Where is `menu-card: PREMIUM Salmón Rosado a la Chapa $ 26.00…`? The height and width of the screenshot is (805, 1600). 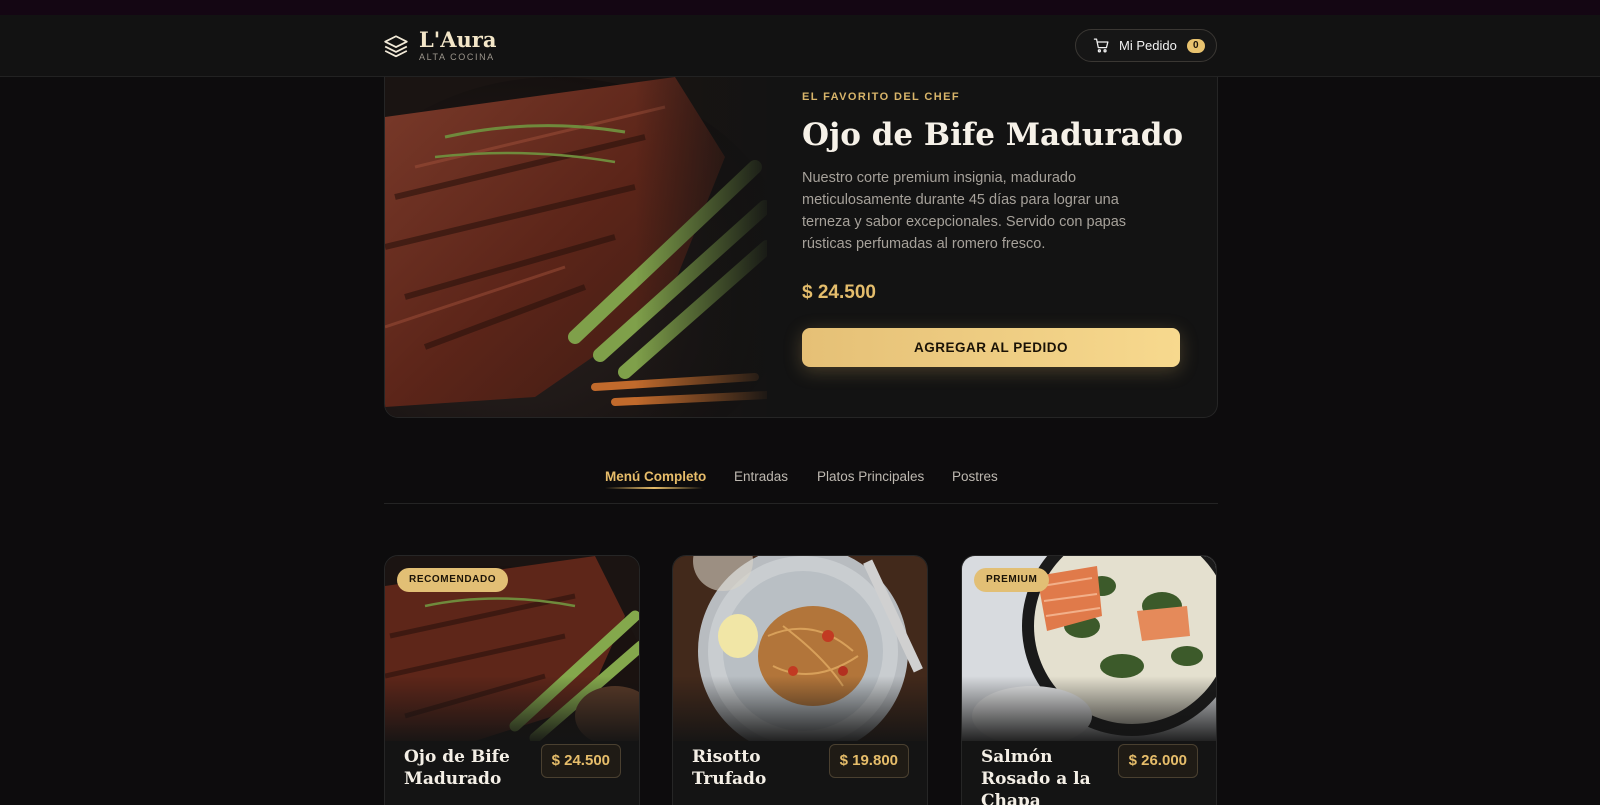
menu-card: PREMIUM Salmón Rosado a la Chapa $ 26.00… is located at coordinates (1089, 680).